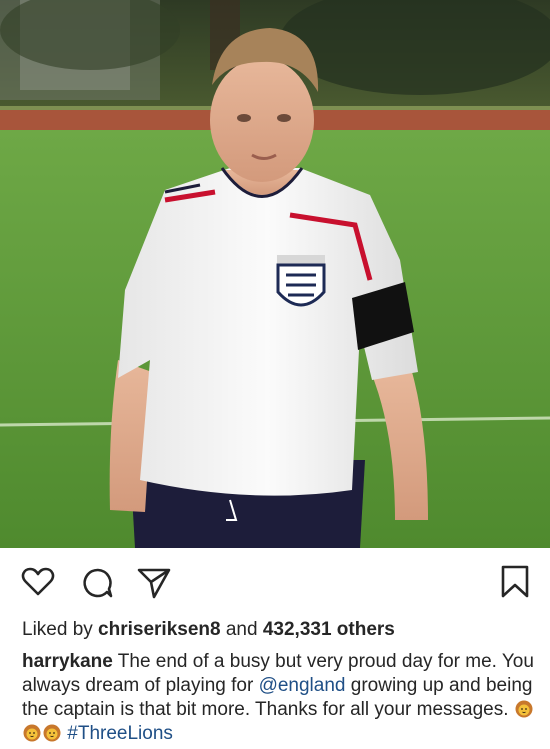 The image size is (550, 749). What do you see at coordinates (67, 661) in the screenshot?
I see `caption-username-link: harrykane` at bounding box center [67, 661].